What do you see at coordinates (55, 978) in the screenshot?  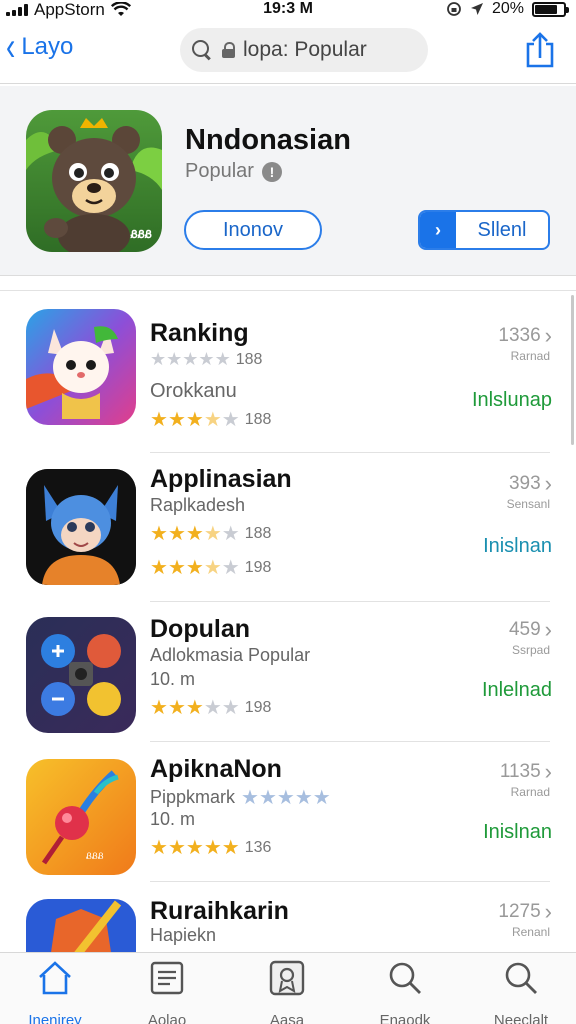 I see `home-icon` at bounding box center [55, 978].